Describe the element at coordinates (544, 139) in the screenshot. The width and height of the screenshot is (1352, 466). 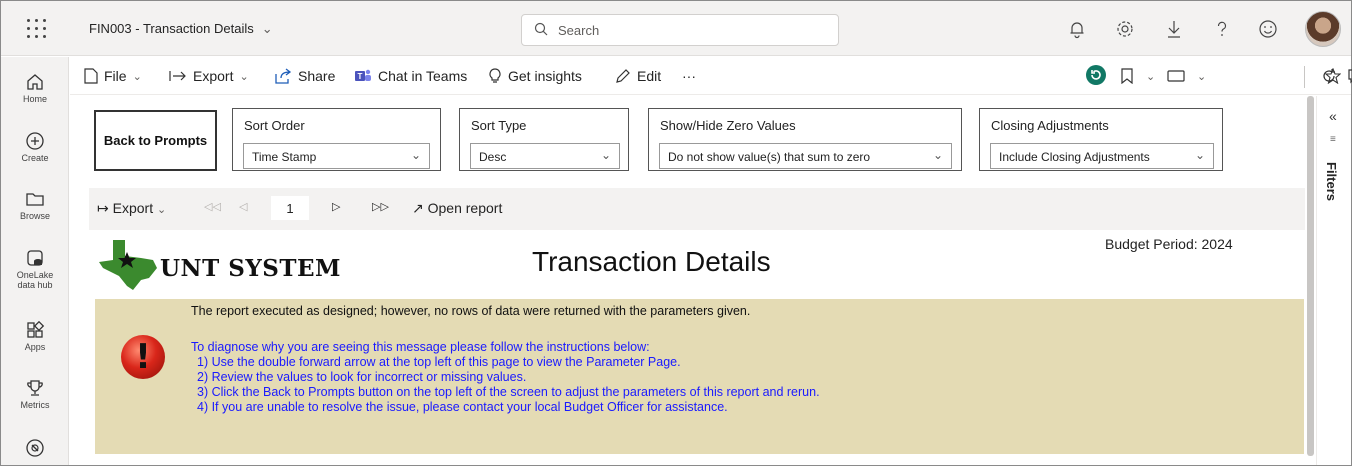
I see `sort-type-prompt: Sort Type Desc ⌄` at that location.